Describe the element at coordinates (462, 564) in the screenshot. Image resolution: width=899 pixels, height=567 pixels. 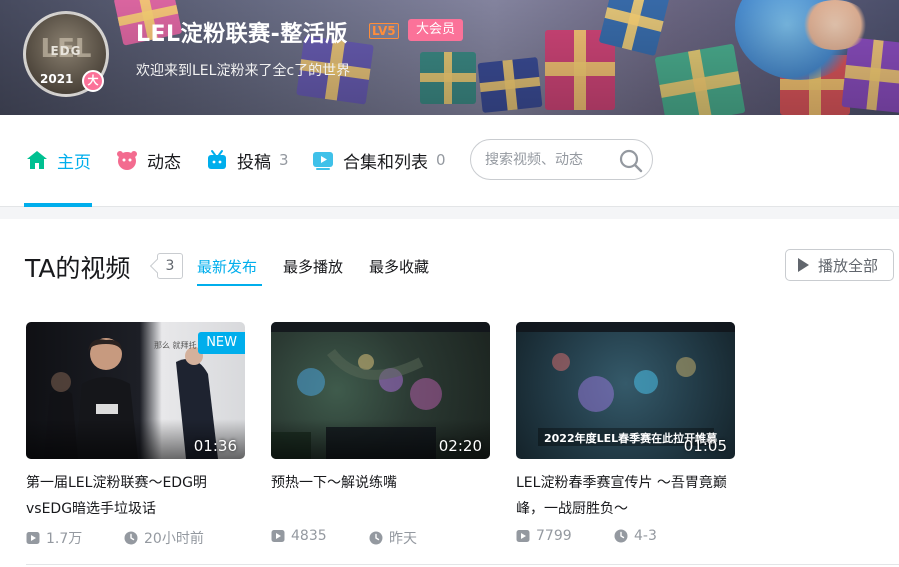
I see `list-divider` at that location.